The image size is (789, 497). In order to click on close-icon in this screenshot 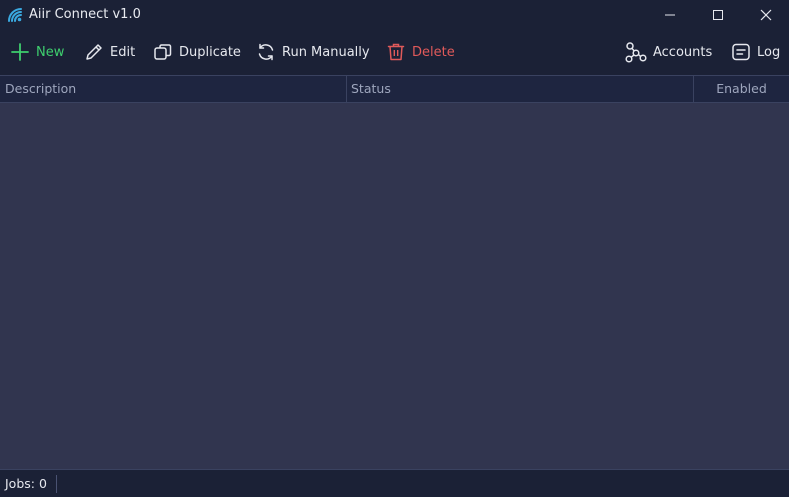, I will do `click(766, 15)`.